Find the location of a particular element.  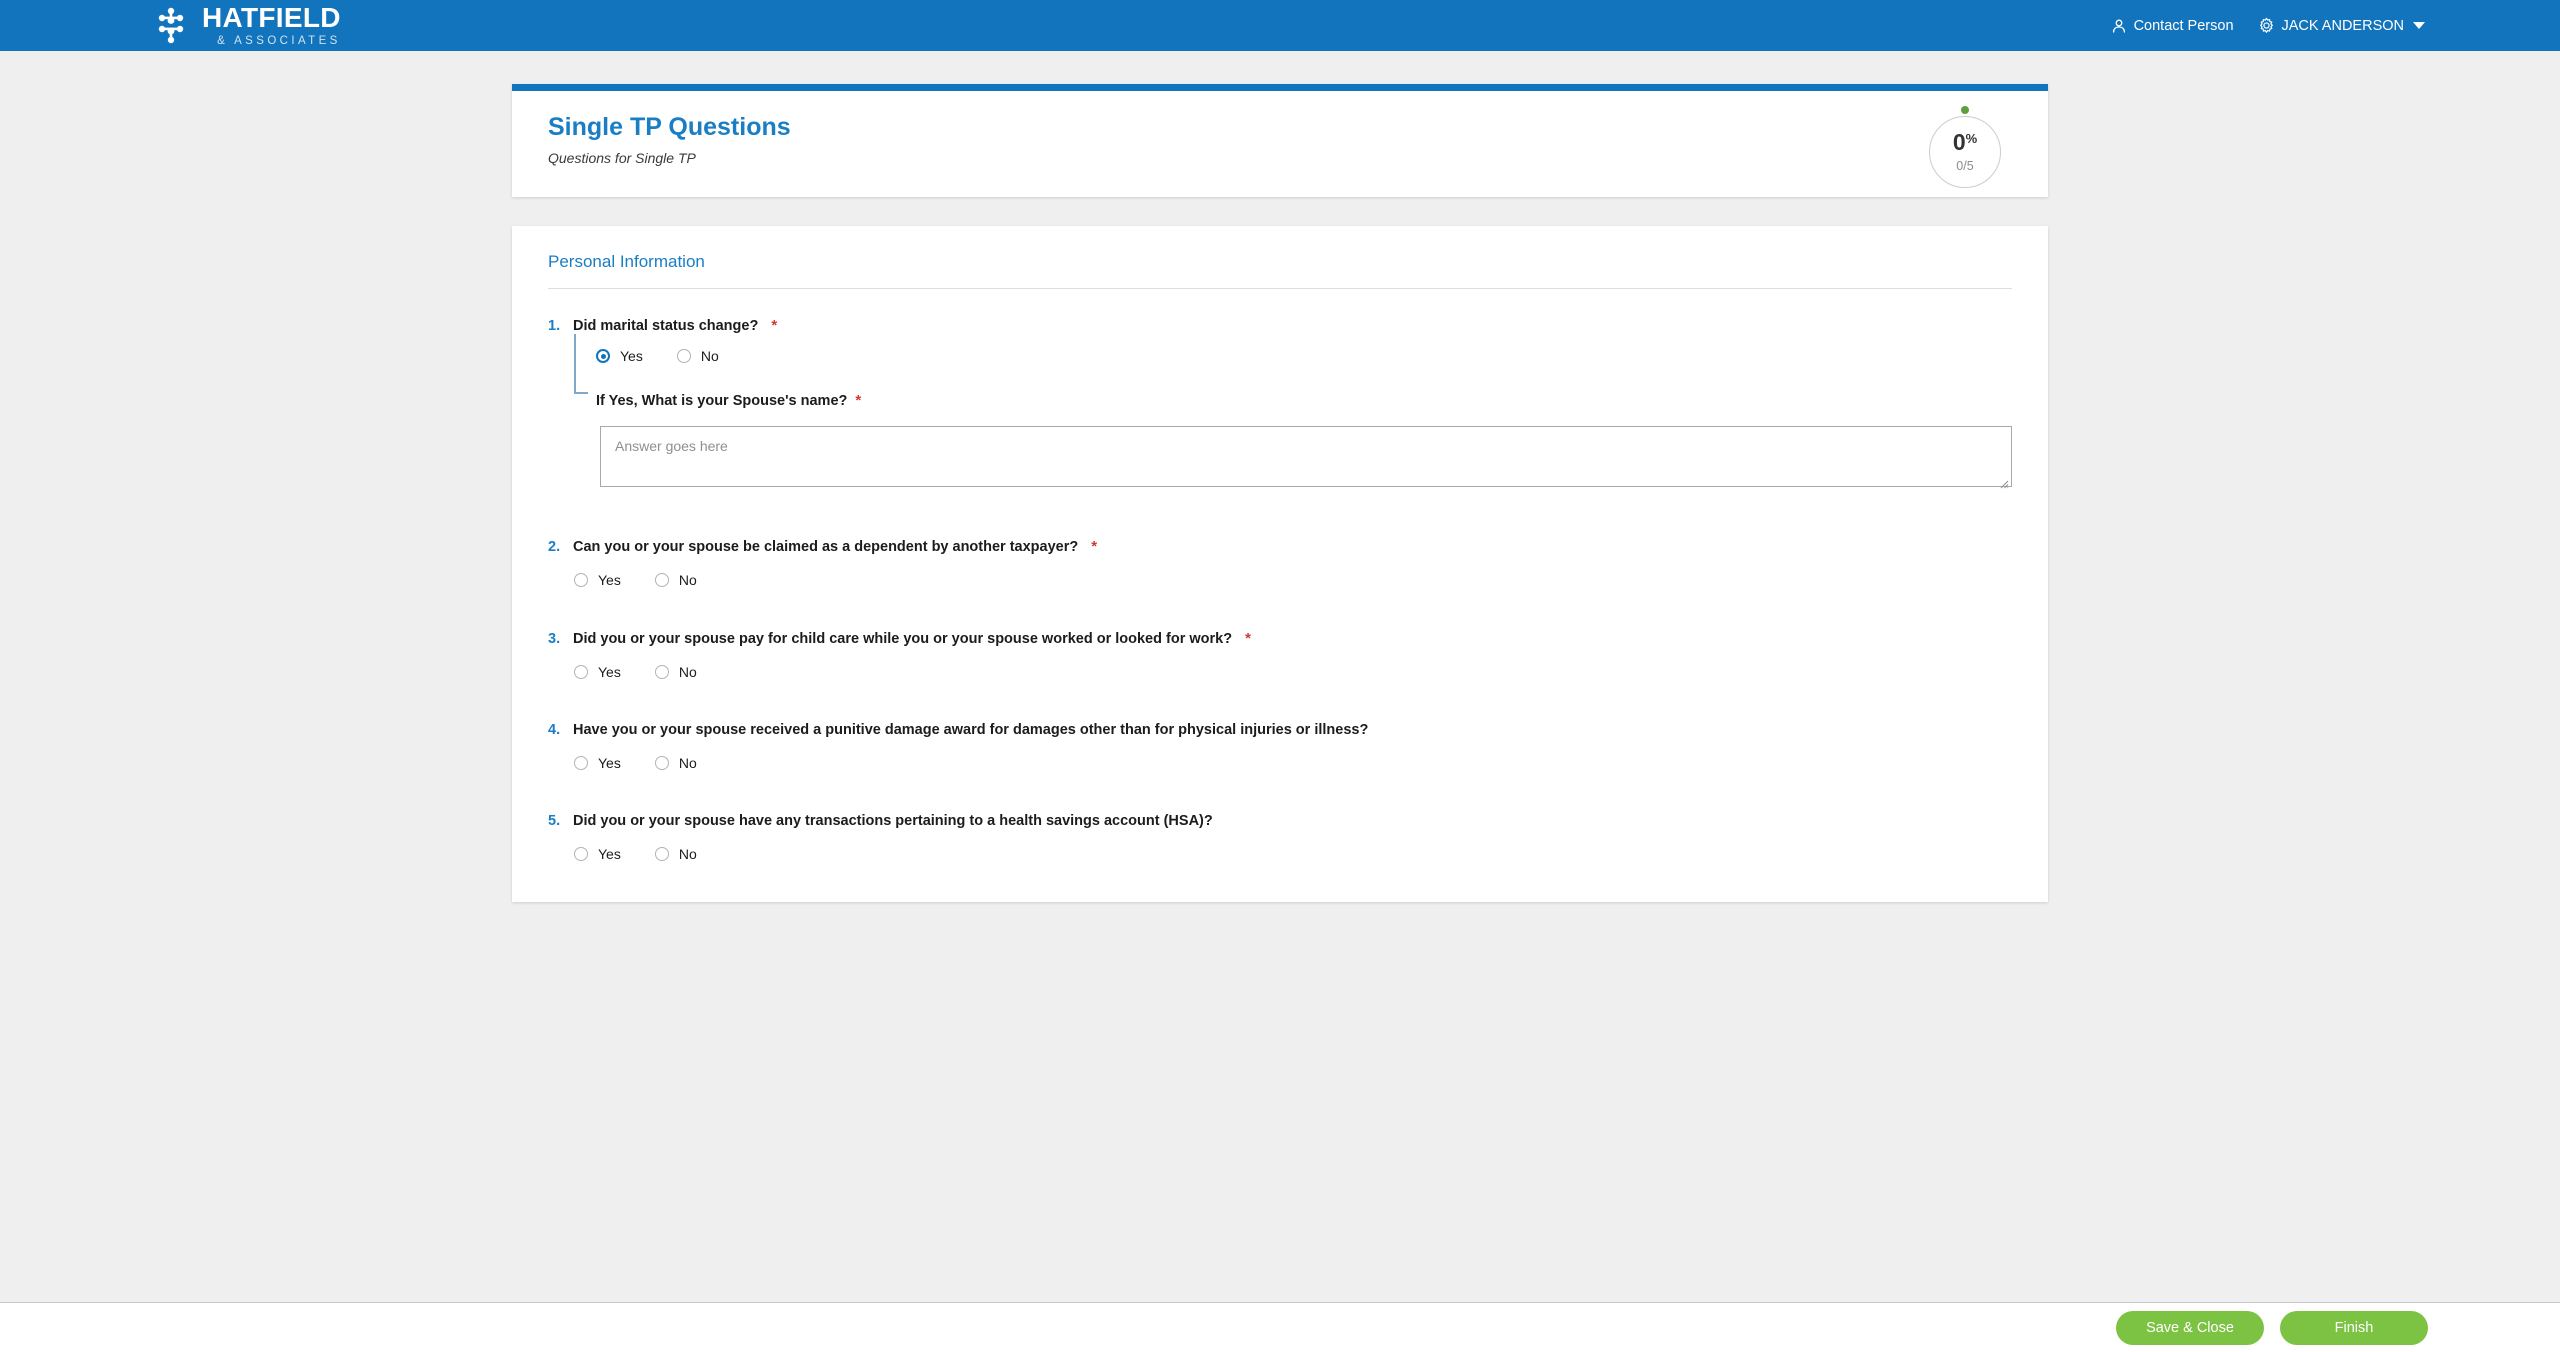

section-title: Personal Information is located at coordinates (626, 261).